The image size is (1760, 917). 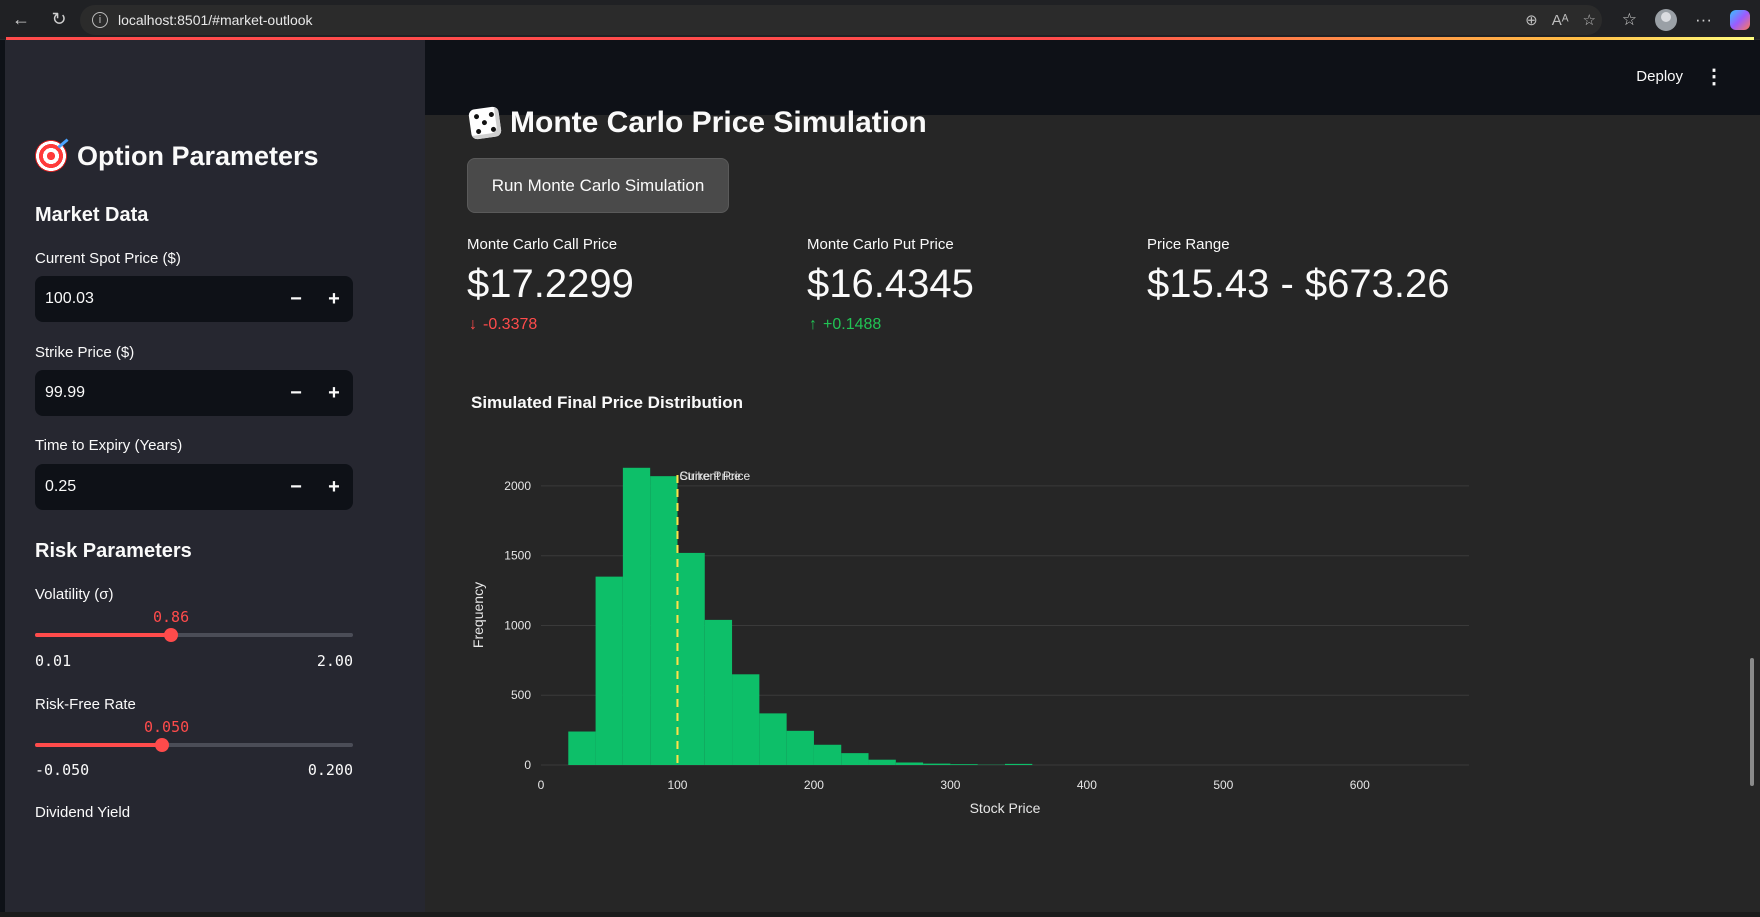 I want to click on rate-max: 0.200, so click(x=330, y=770).